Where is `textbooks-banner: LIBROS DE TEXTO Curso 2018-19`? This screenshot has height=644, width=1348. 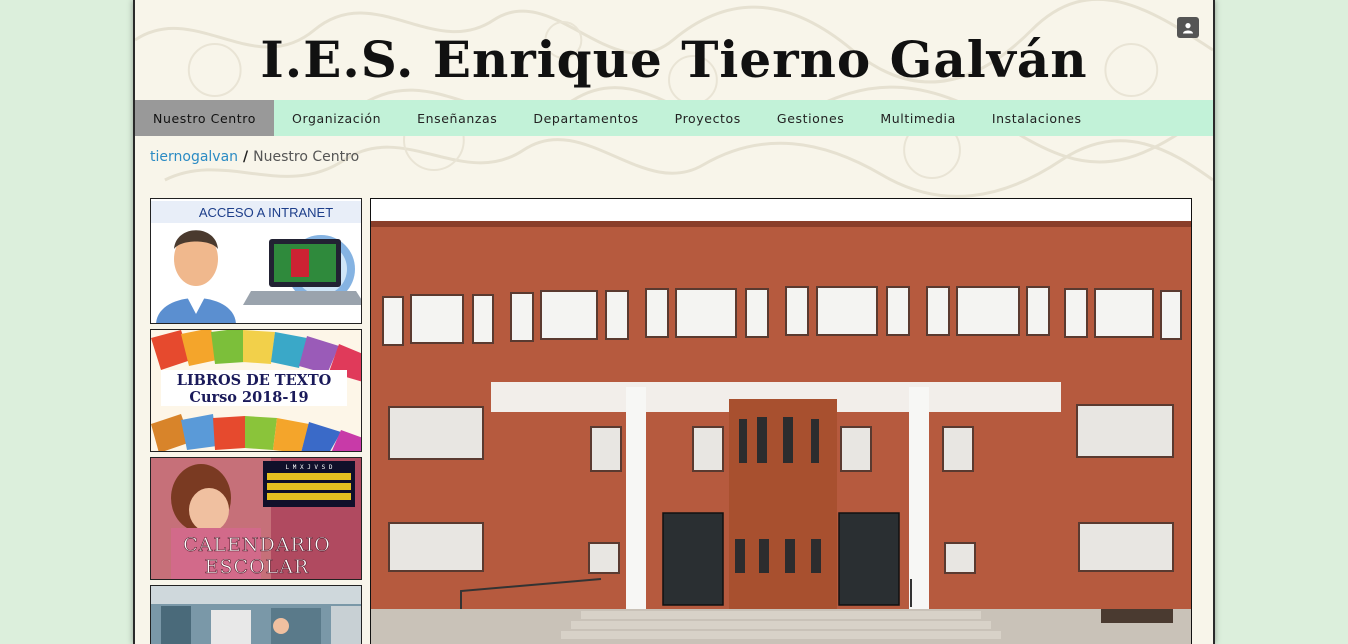 textbooks-banner: LIBROS DE TEXTO Curso 2018-19 is located at coordinates (256, 390).